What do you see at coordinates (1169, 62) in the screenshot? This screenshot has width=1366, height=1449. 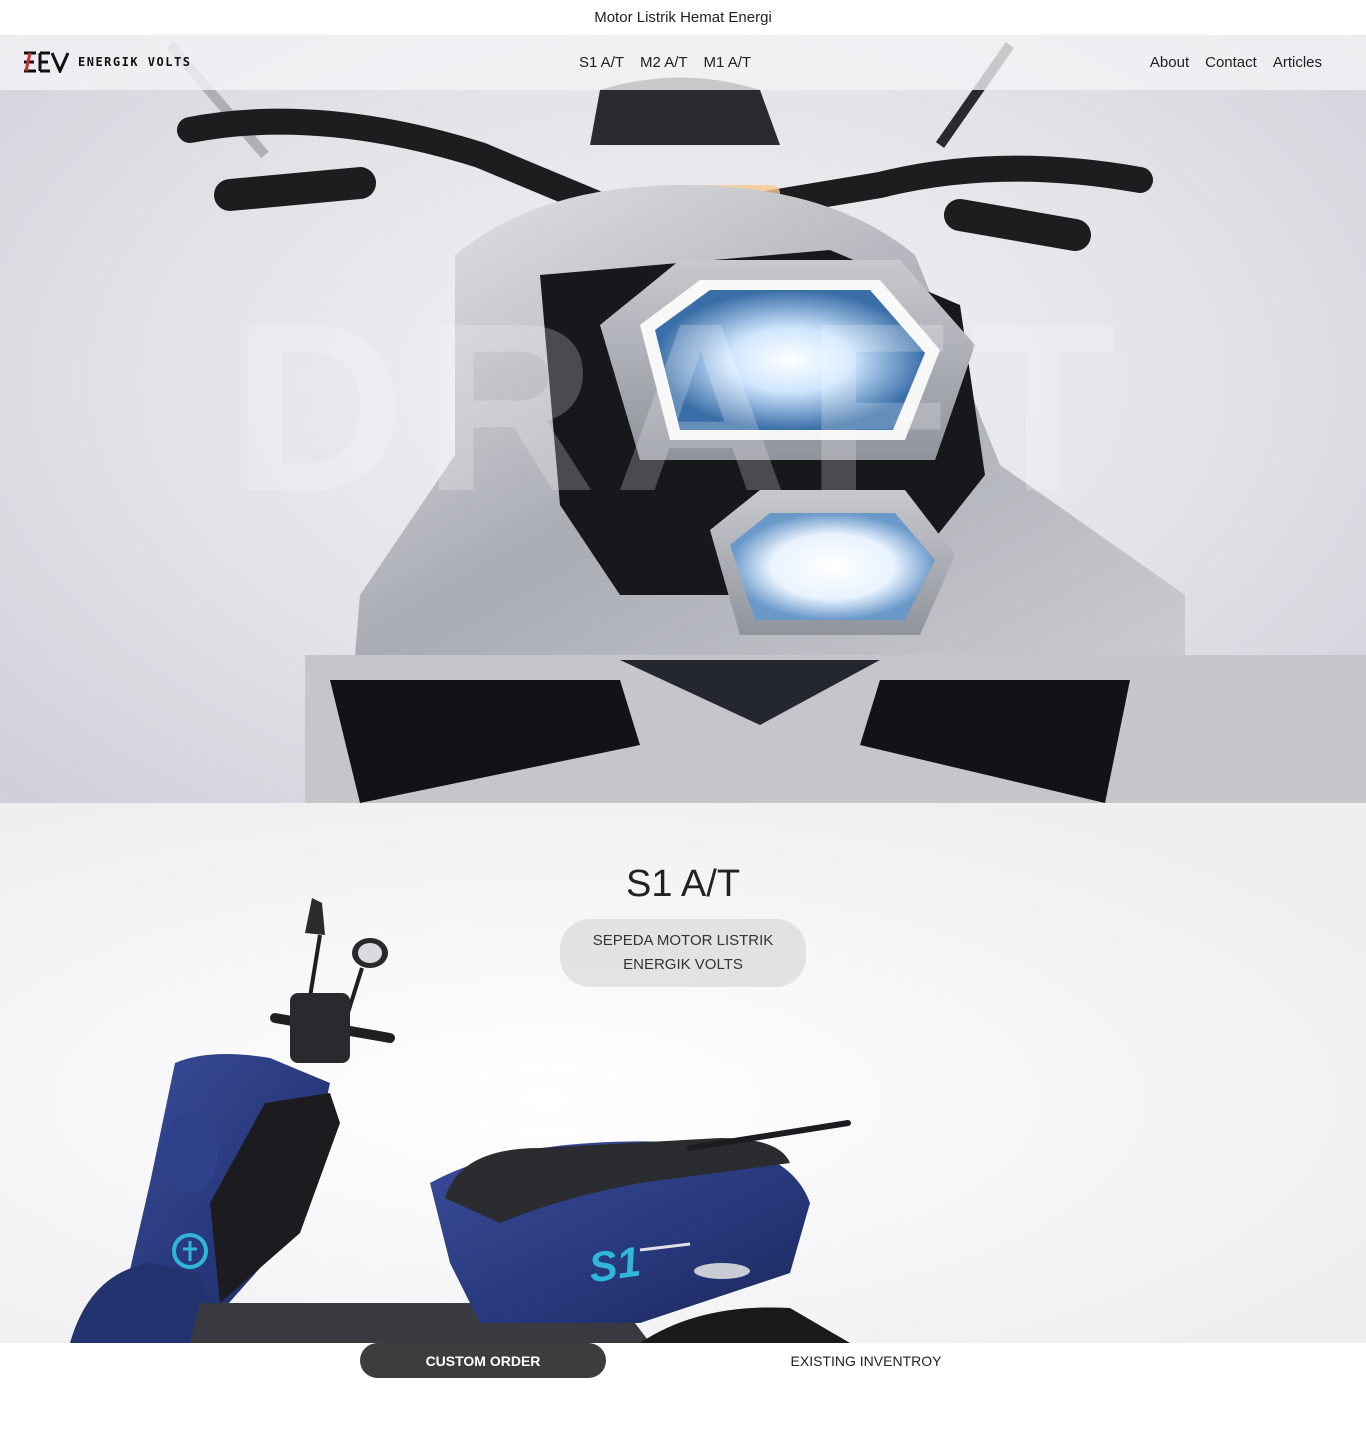 I see `nav-about: About` at bounding box center [1169, 62].